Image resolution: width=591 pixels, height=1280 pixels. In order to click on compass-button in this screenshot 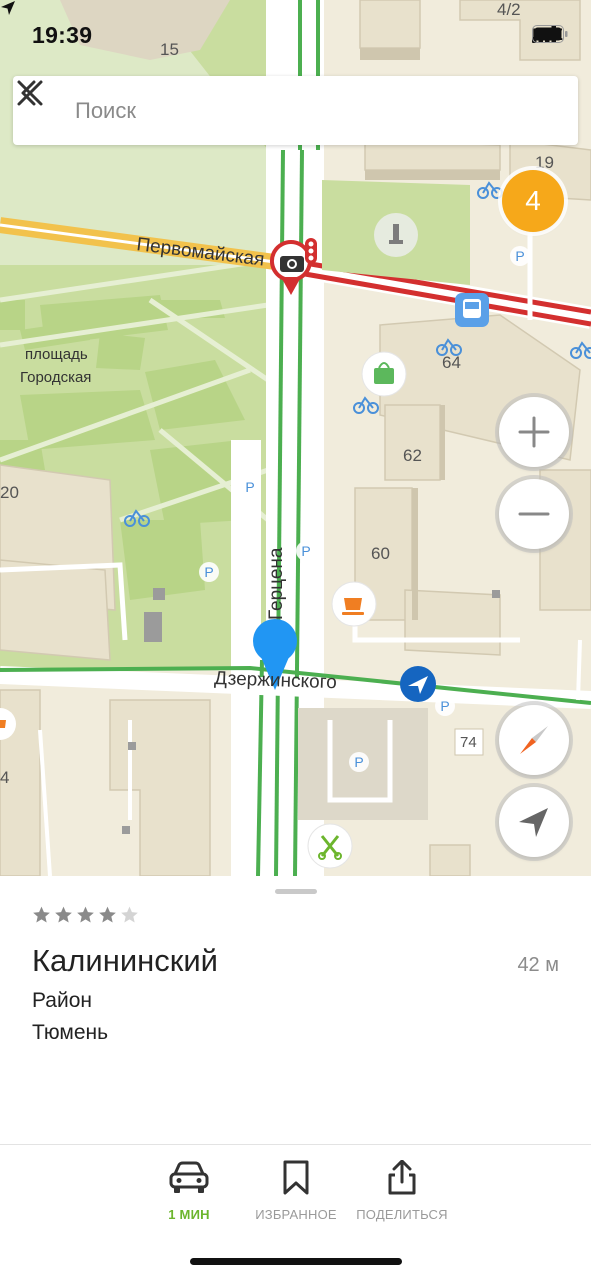, I will do `click(534, 740)`.